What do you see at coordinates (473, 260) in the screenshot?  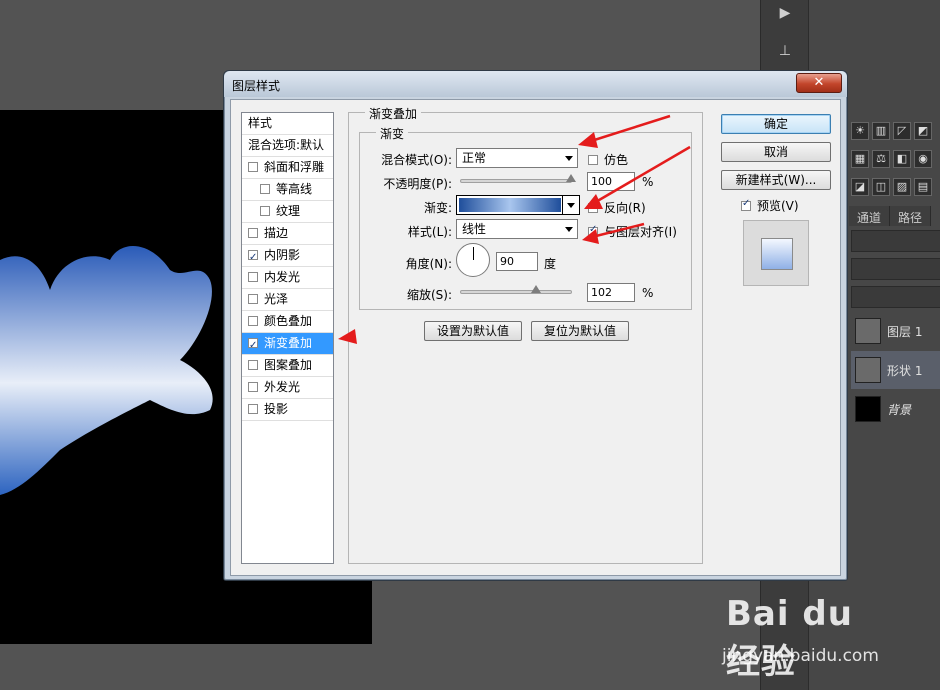 I see `angle-dial` at bounding box center [473, 260].